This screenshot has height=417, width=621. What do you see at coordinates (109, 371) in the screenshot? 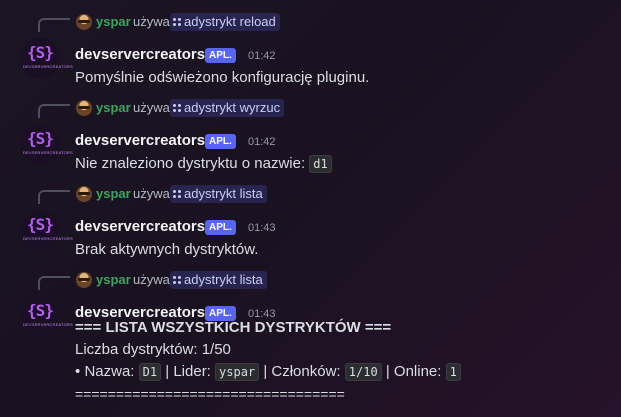
I see `entry-name-label: Nazwa:` at bounding box center [109, 371].